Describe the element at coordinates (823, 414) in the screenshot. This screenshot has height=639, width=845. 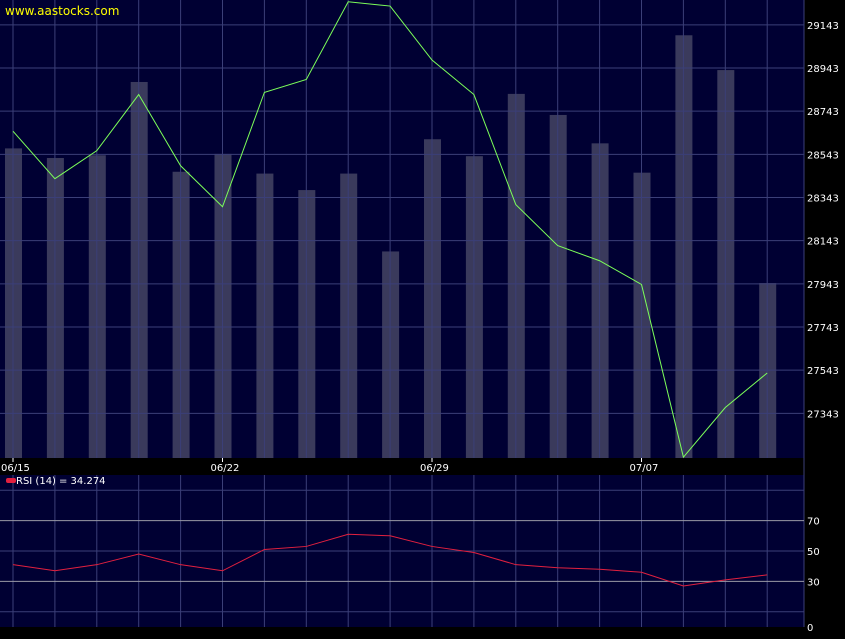
I see `price-tick-label: 27343` at that location.